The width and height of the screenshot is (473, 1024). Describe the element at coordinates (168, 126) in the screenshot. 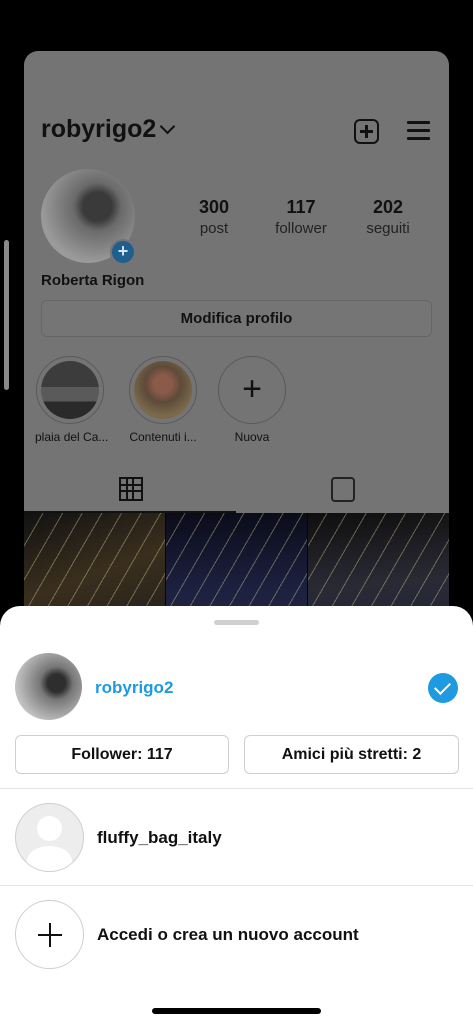

I see `chevron-down-icon` at that location.